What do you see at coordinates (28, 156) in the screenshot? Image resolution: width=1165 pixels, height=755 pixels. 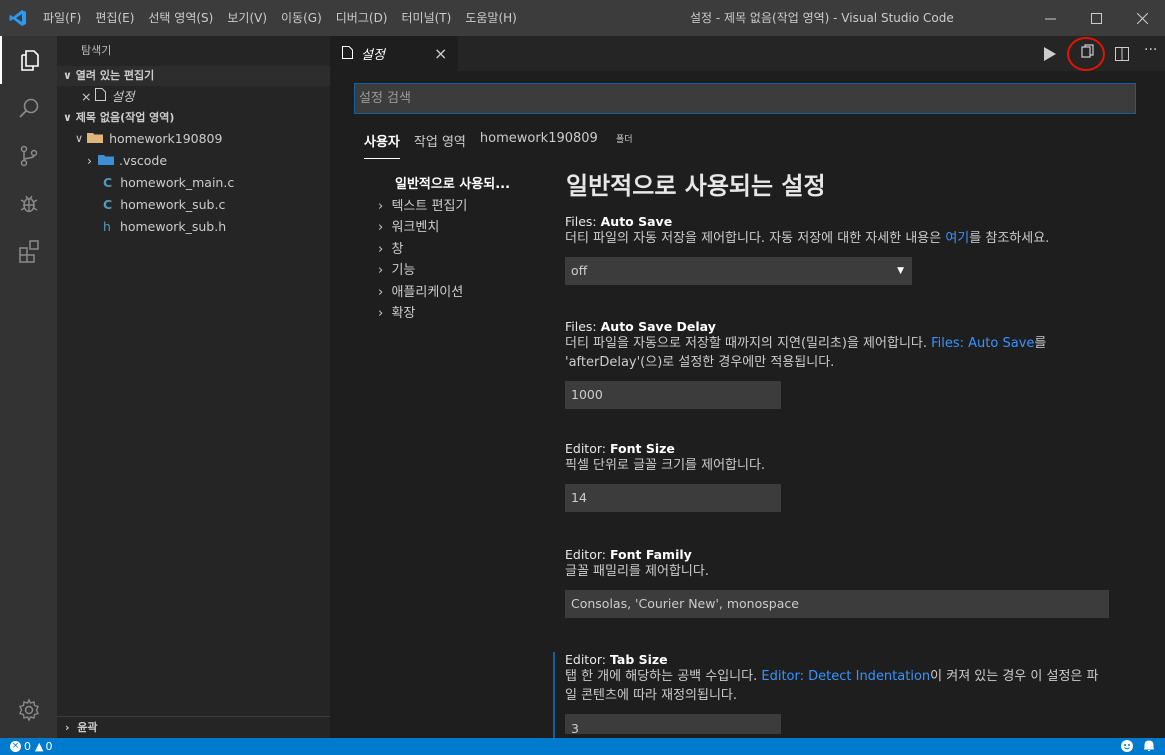 I see `source-control-icon` at bounding box center [28, 156].